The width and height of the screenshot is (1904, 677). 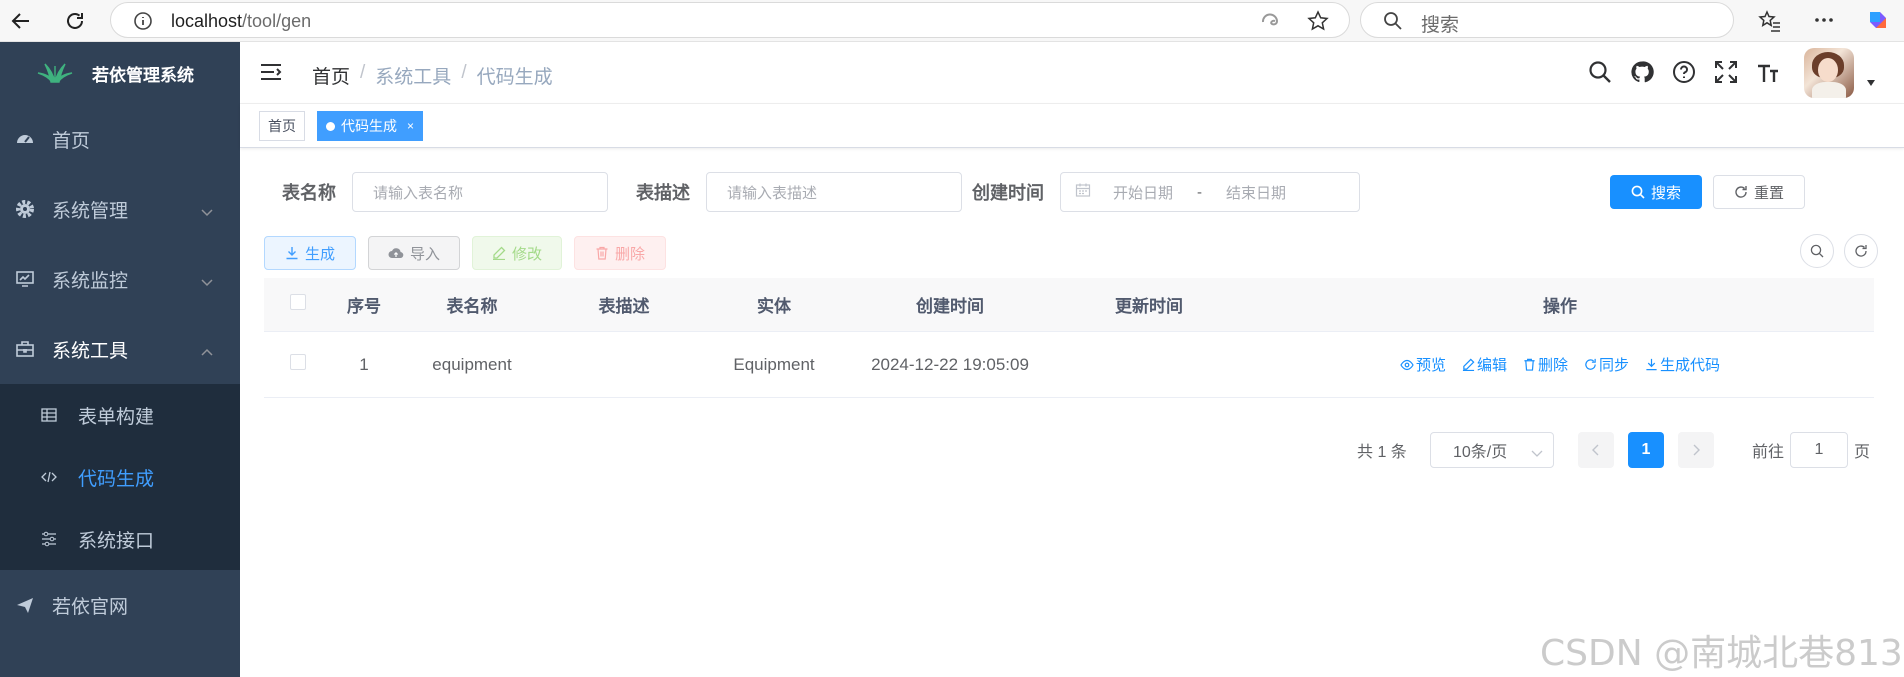 What do you see at coordinates (1423, 364) in the screenshot?
I see `preview-link: 预览` at bounding box center [1423, 364].